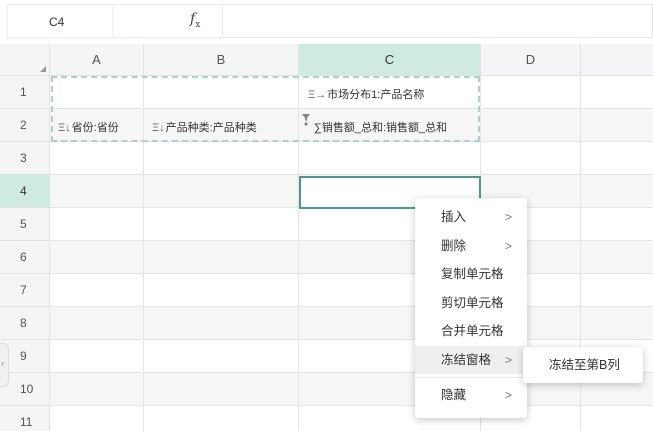 This screenshot has width=653, height=431. What do you see at coordinates (25, 418) in the screenshot?
I see `row-header-11: 11` at bounding box center [25, 418].